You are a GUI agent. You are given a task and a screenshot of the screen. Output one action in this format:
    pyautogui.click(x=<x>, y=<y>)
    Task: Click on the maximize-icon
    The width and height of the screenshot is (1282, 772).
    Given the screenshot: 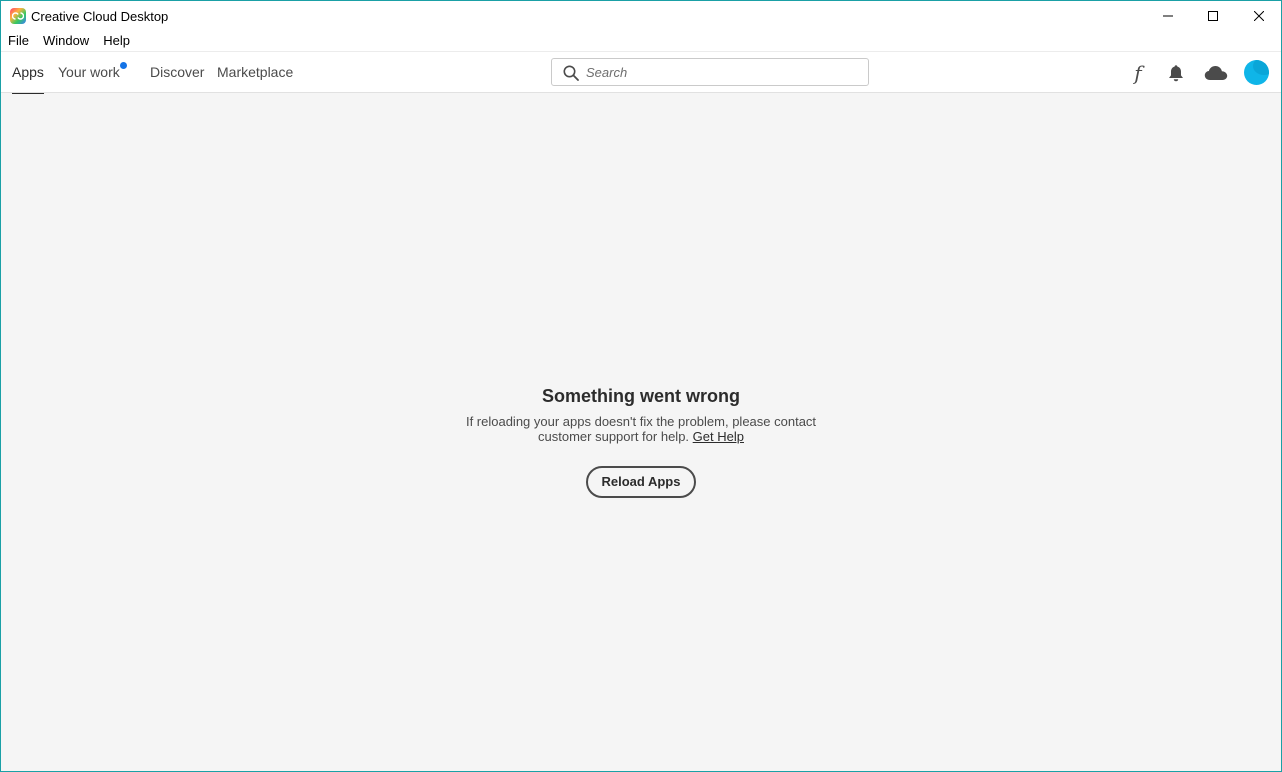 What is the action you would take?
    pyautogui.click(x=1213, y=16)
    